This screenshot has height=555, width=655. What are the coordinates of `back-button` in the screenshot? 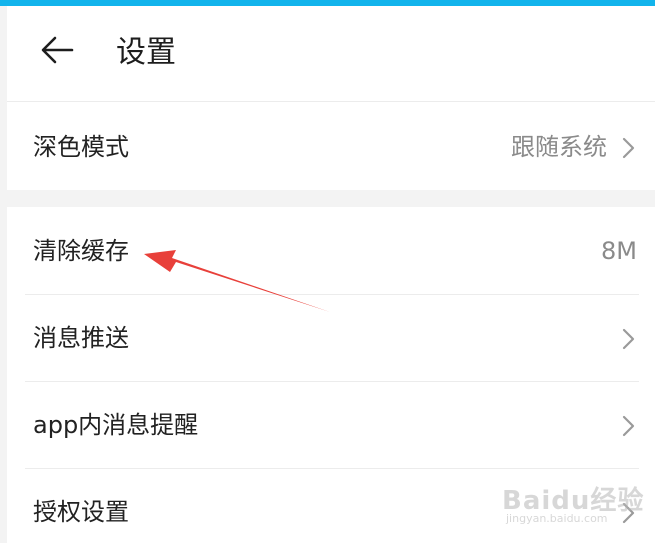 It's located at (57, 50).